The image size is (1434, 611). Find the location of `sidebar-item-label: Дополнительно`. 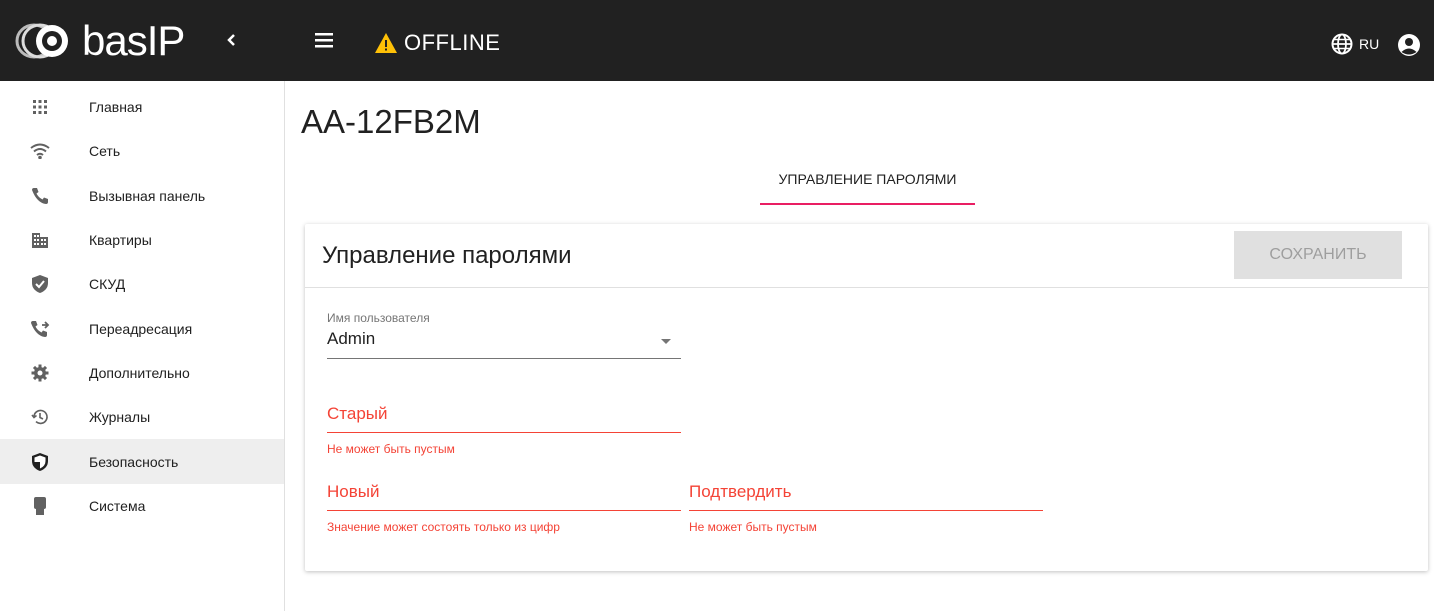

sidebar-item-label: Дополнительно is located at coordinates (139, 372).